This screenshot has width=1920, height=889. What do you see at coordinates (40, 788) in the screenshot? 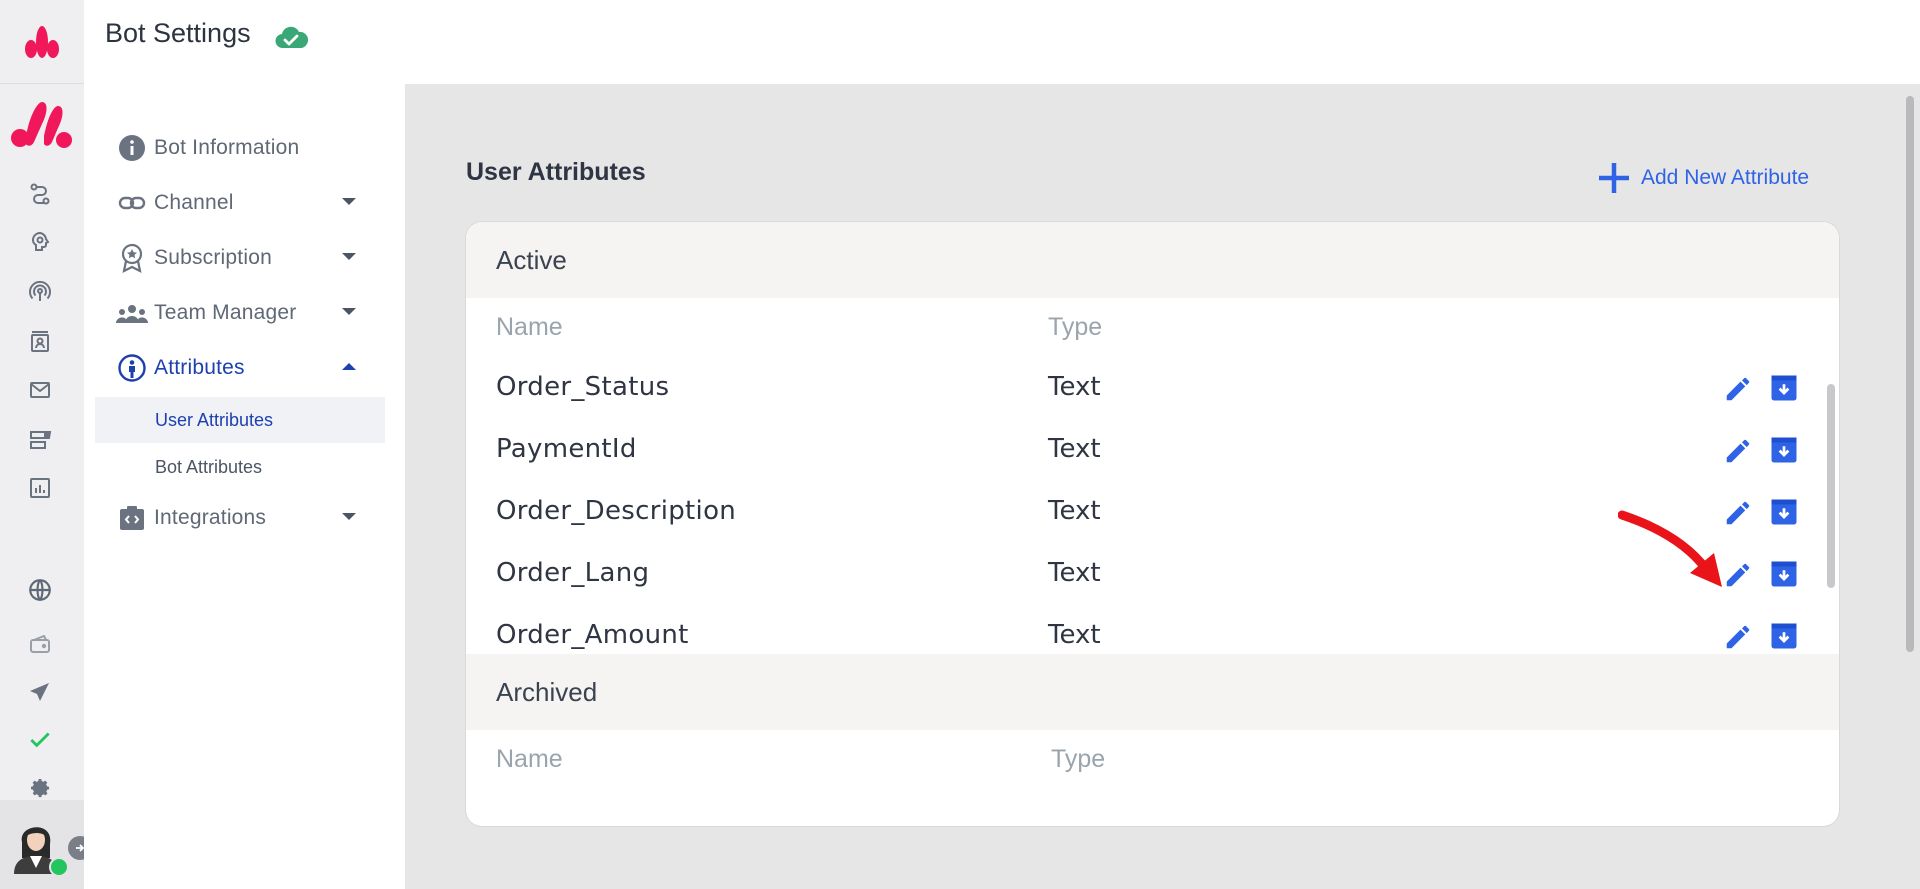
I see `settings-icon` at bounding box center [40, 788].